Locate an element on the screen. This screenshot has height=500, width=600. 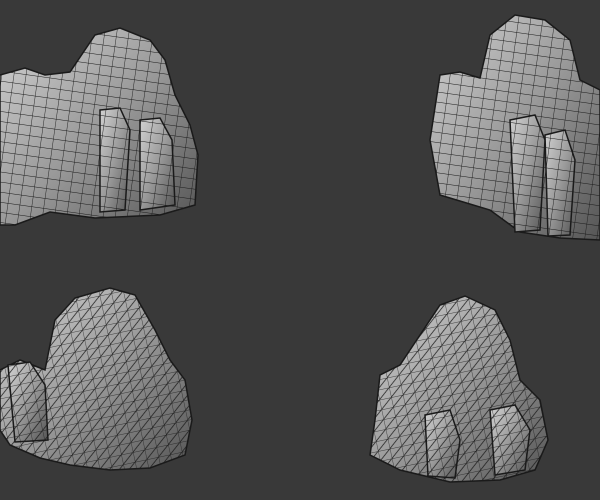
rock-cluster-top-left is located at coordinates (99, 126).